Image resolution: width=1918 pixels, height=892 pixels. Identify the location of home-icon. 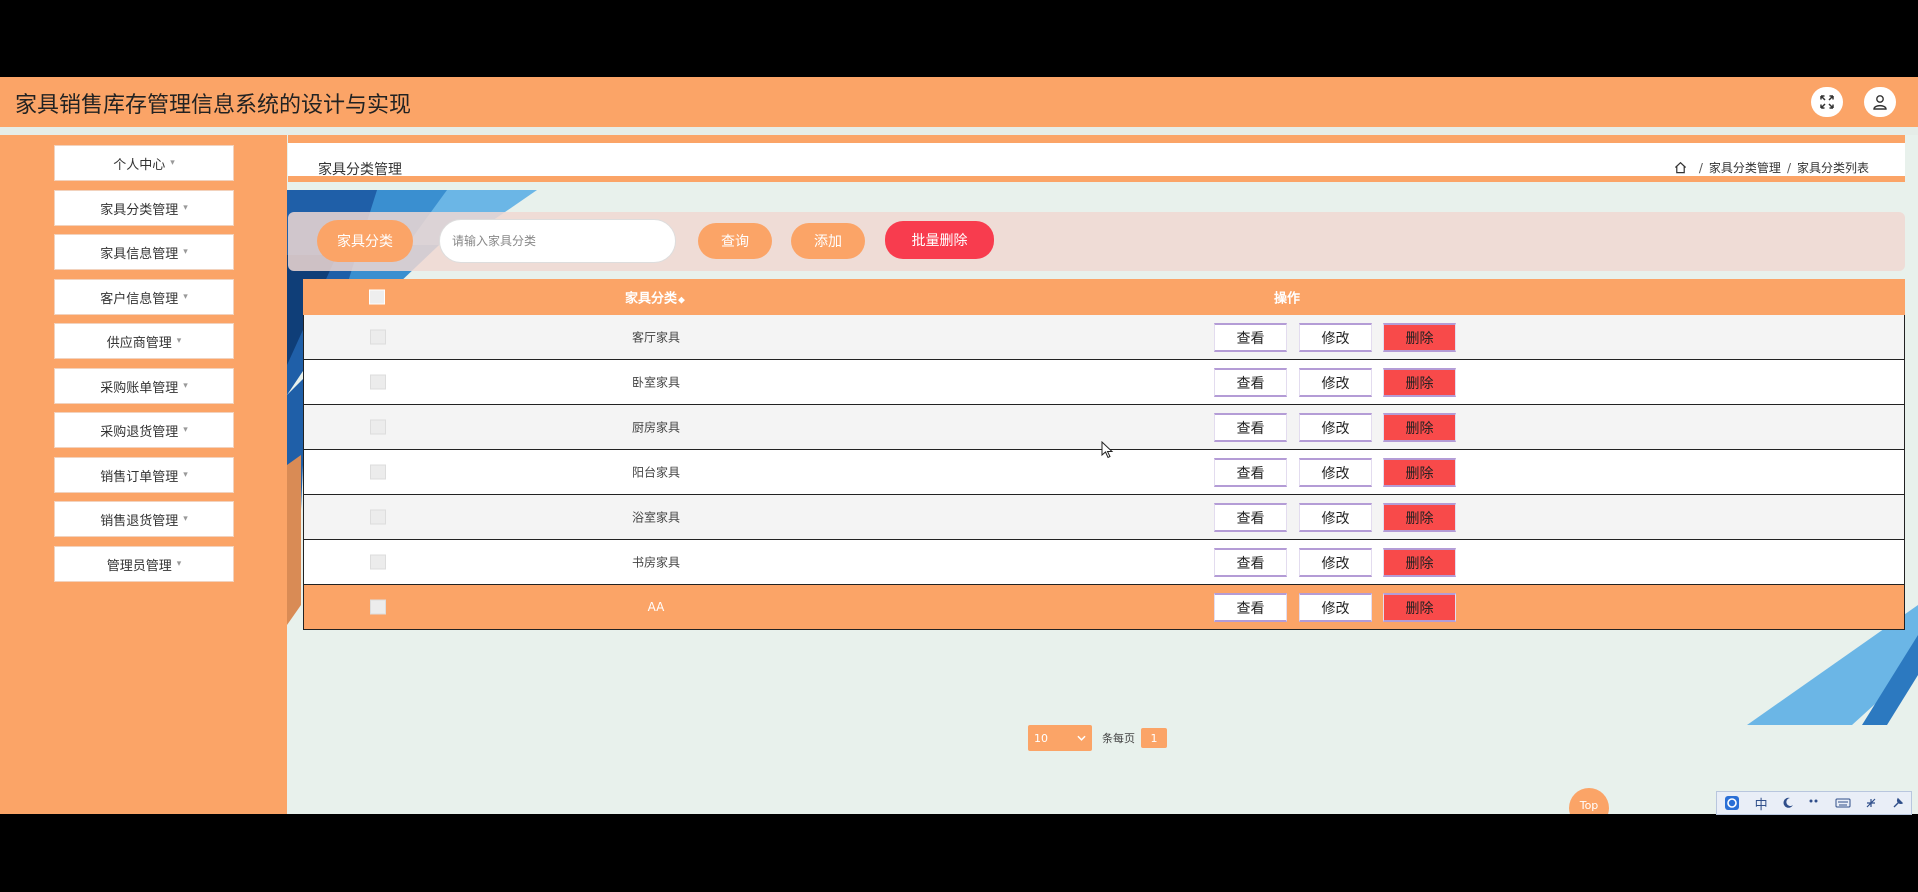
(1680, 167).